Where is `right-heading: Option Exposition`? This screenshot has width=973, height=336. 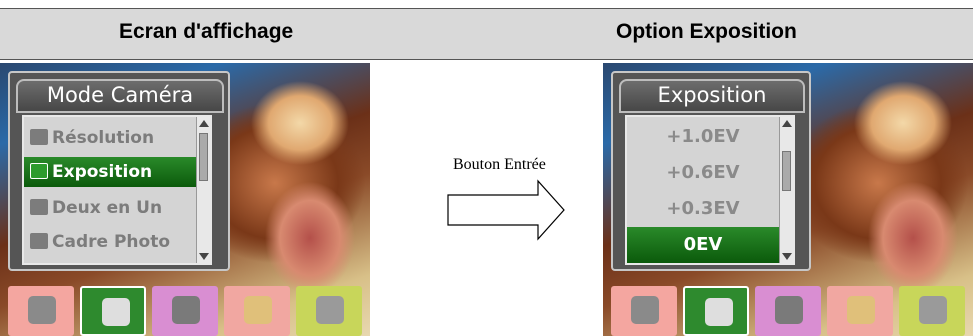 right-heading: Option Exposition is located at coordinates (706, 31).